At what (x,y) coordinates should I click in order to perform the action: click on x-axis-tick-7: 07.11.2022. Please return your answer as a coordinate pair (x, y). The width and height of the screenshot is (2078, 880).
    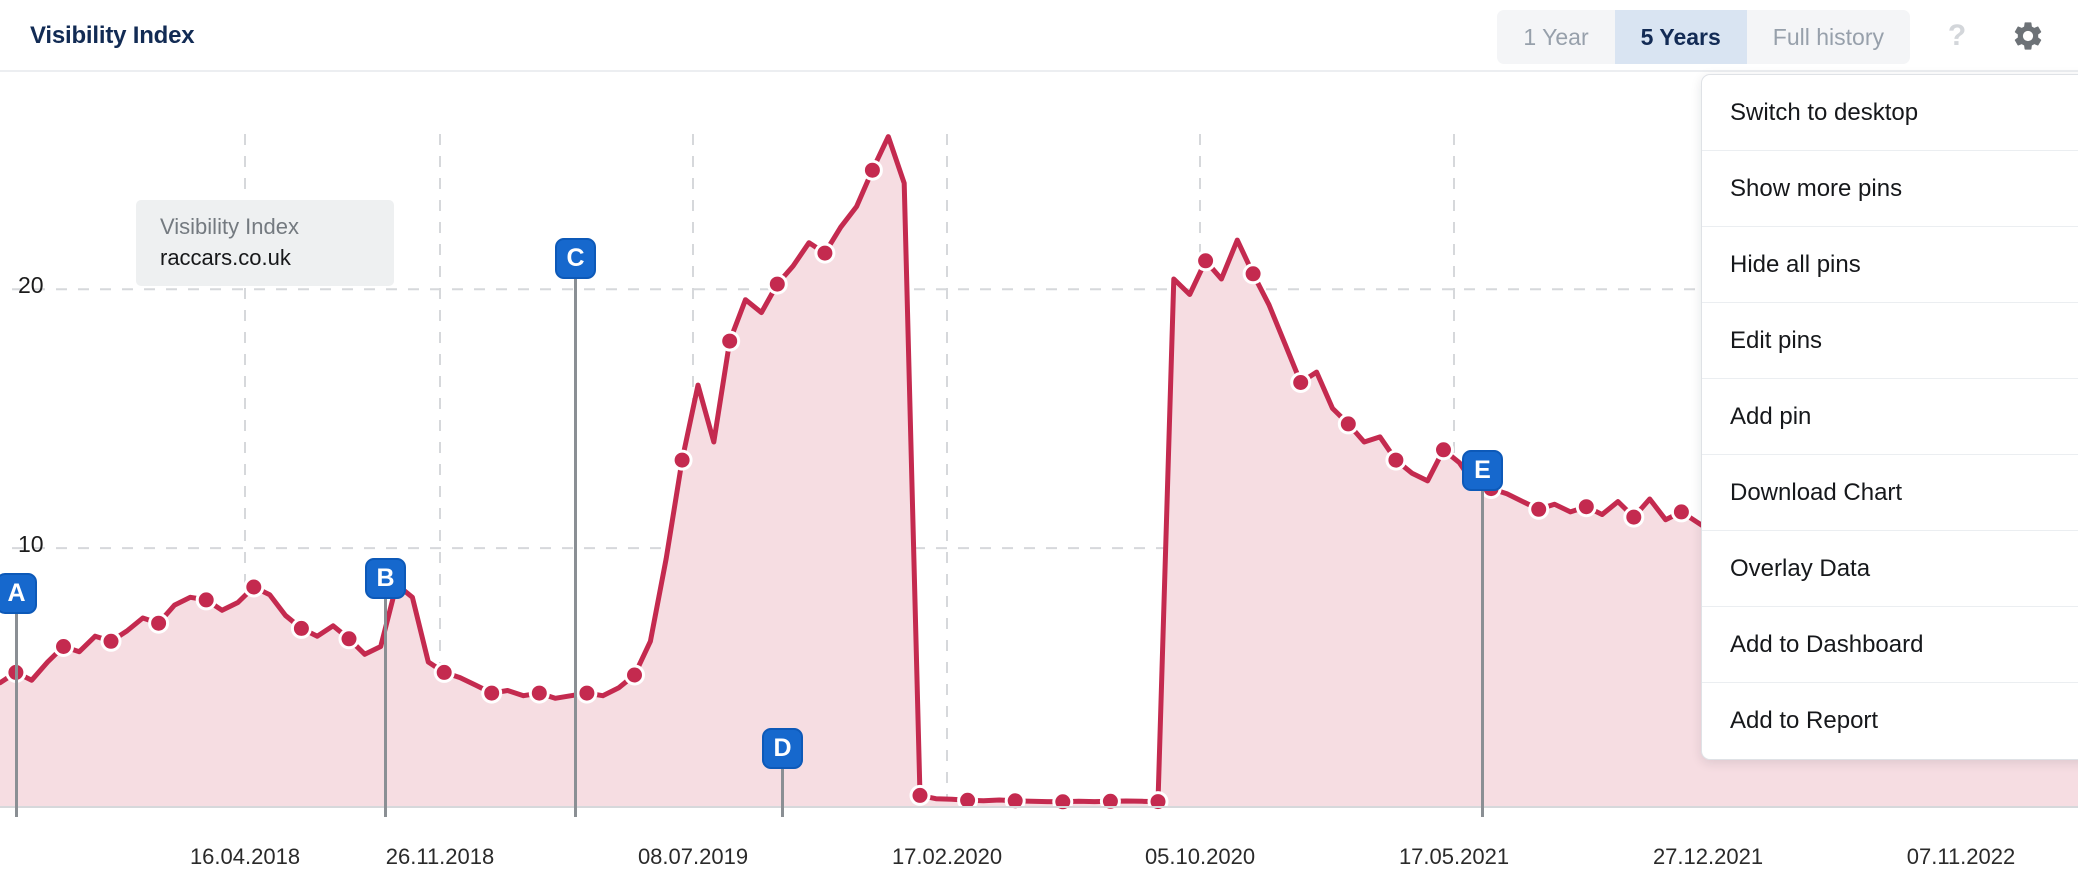
    Looking at the image, I should click on (1961, 856).